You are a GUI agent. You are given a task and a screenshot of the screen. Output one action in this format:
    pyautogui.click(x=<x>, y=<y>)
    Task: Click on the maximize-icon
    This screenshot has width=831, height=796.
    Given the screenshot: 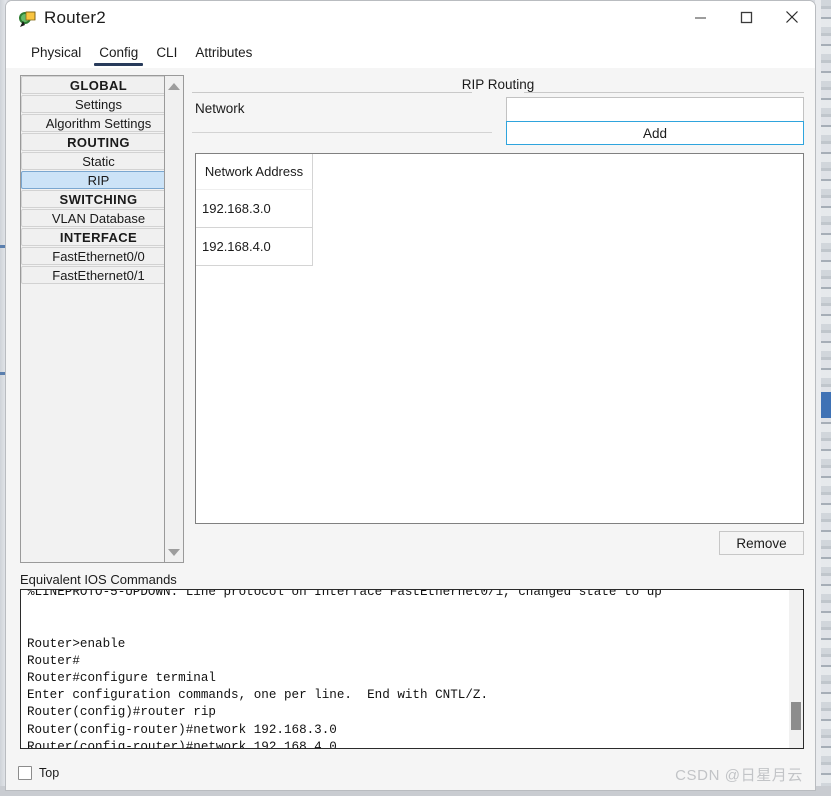 What is the action you would take?
    pyautogui.click(x=746, y=17)
    